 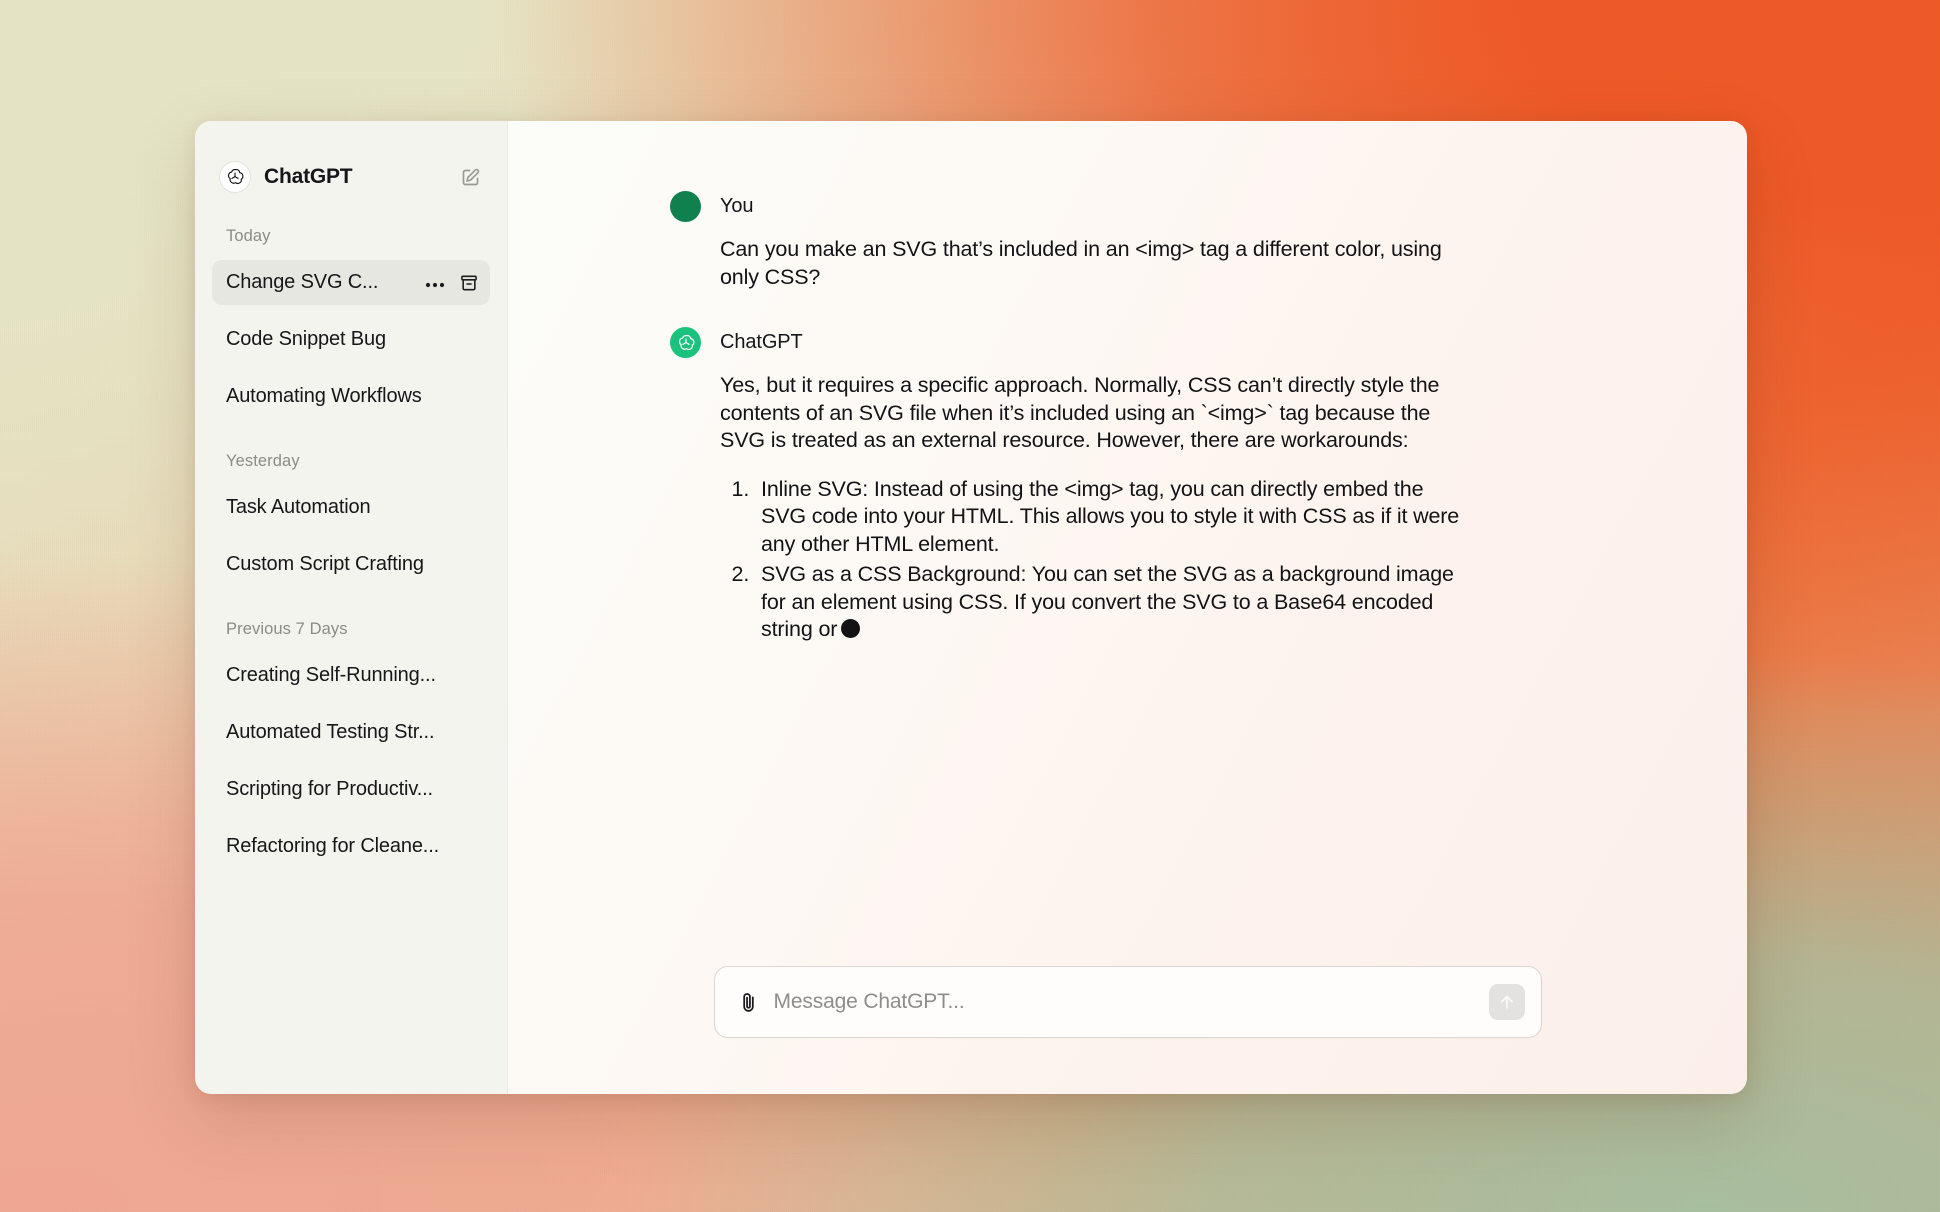 What do you see at coordinates (469, 283) in the screenshot?
I see `archive-box-icon` at bounding box center [469, 283].